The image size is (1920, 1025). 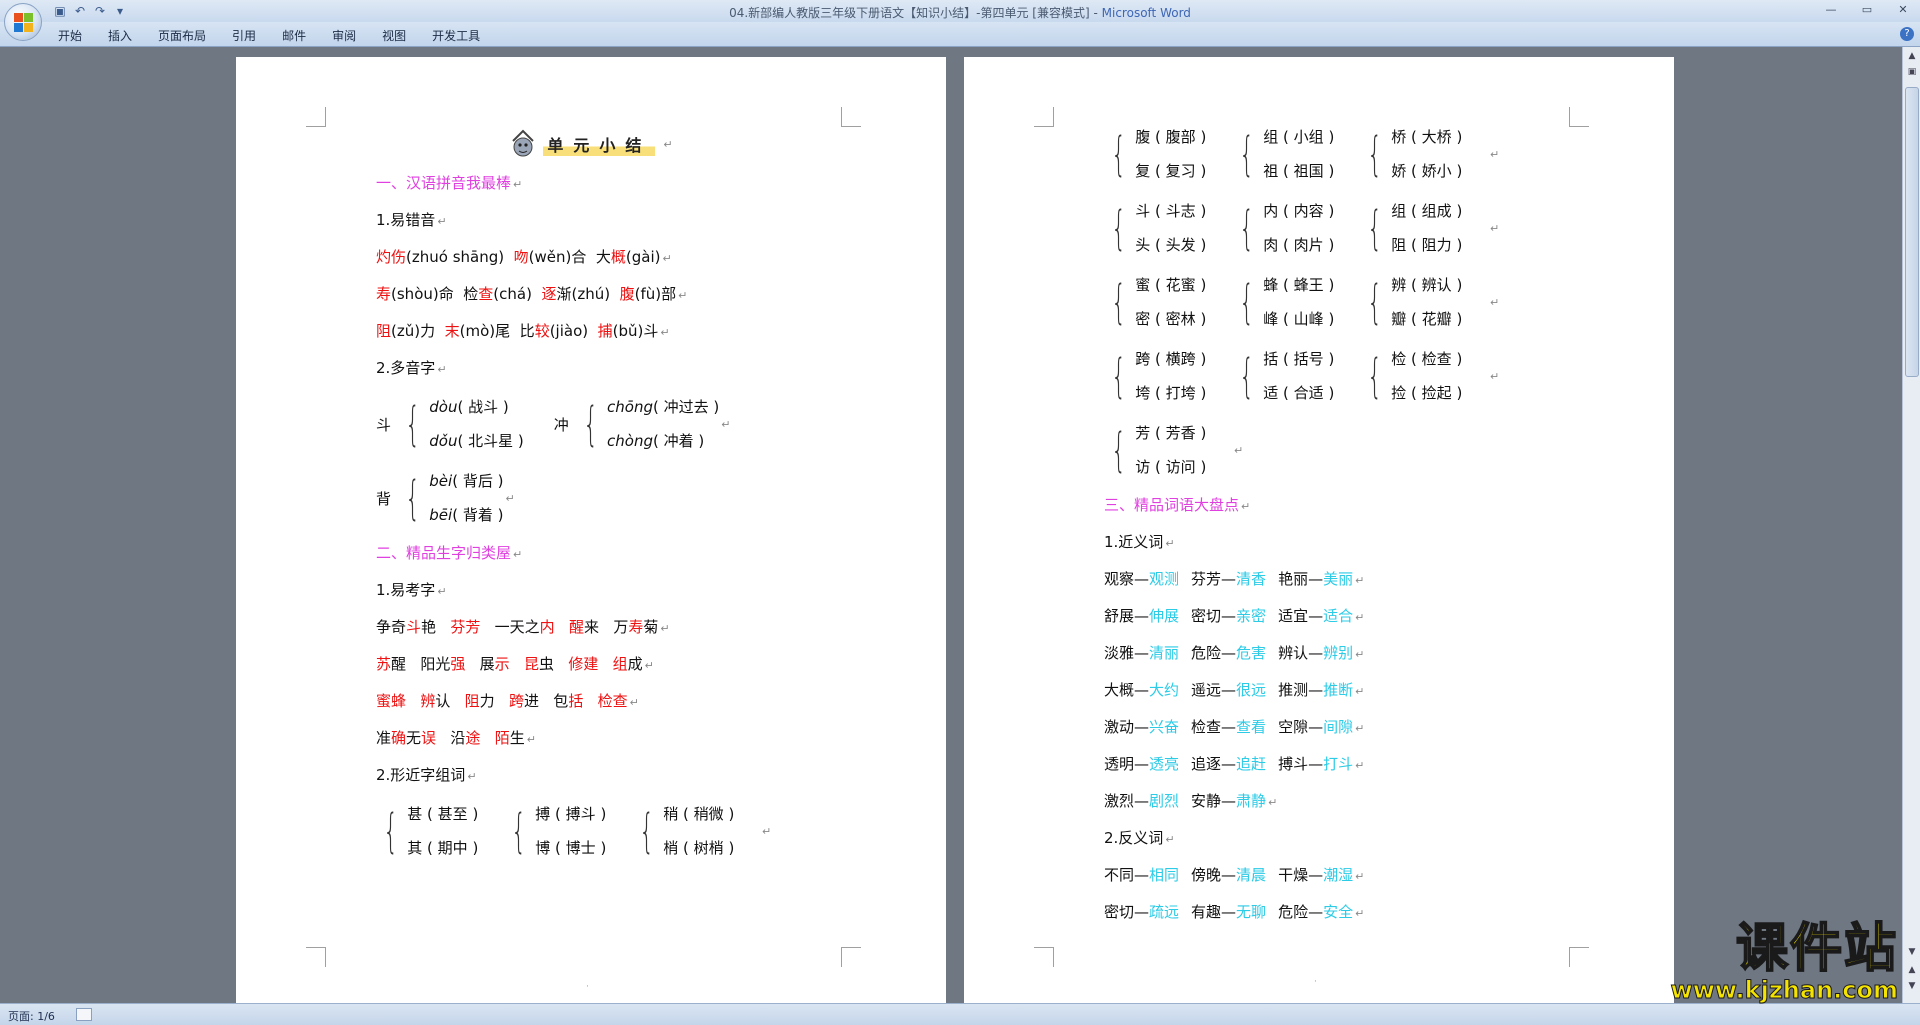 What do you see at coordinates (549, 294) in the screenshot?
I see `highlighted-char: 逐` at bounding box center [549, 294].